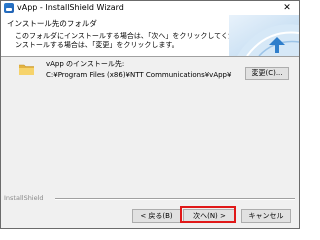 This screenshot has width=320, height=240. What do you see at coordinates (70, 7) in the screenshot?
I see `window-title: vApp - InstallShield Wizard` at bounding box center [70, 7].